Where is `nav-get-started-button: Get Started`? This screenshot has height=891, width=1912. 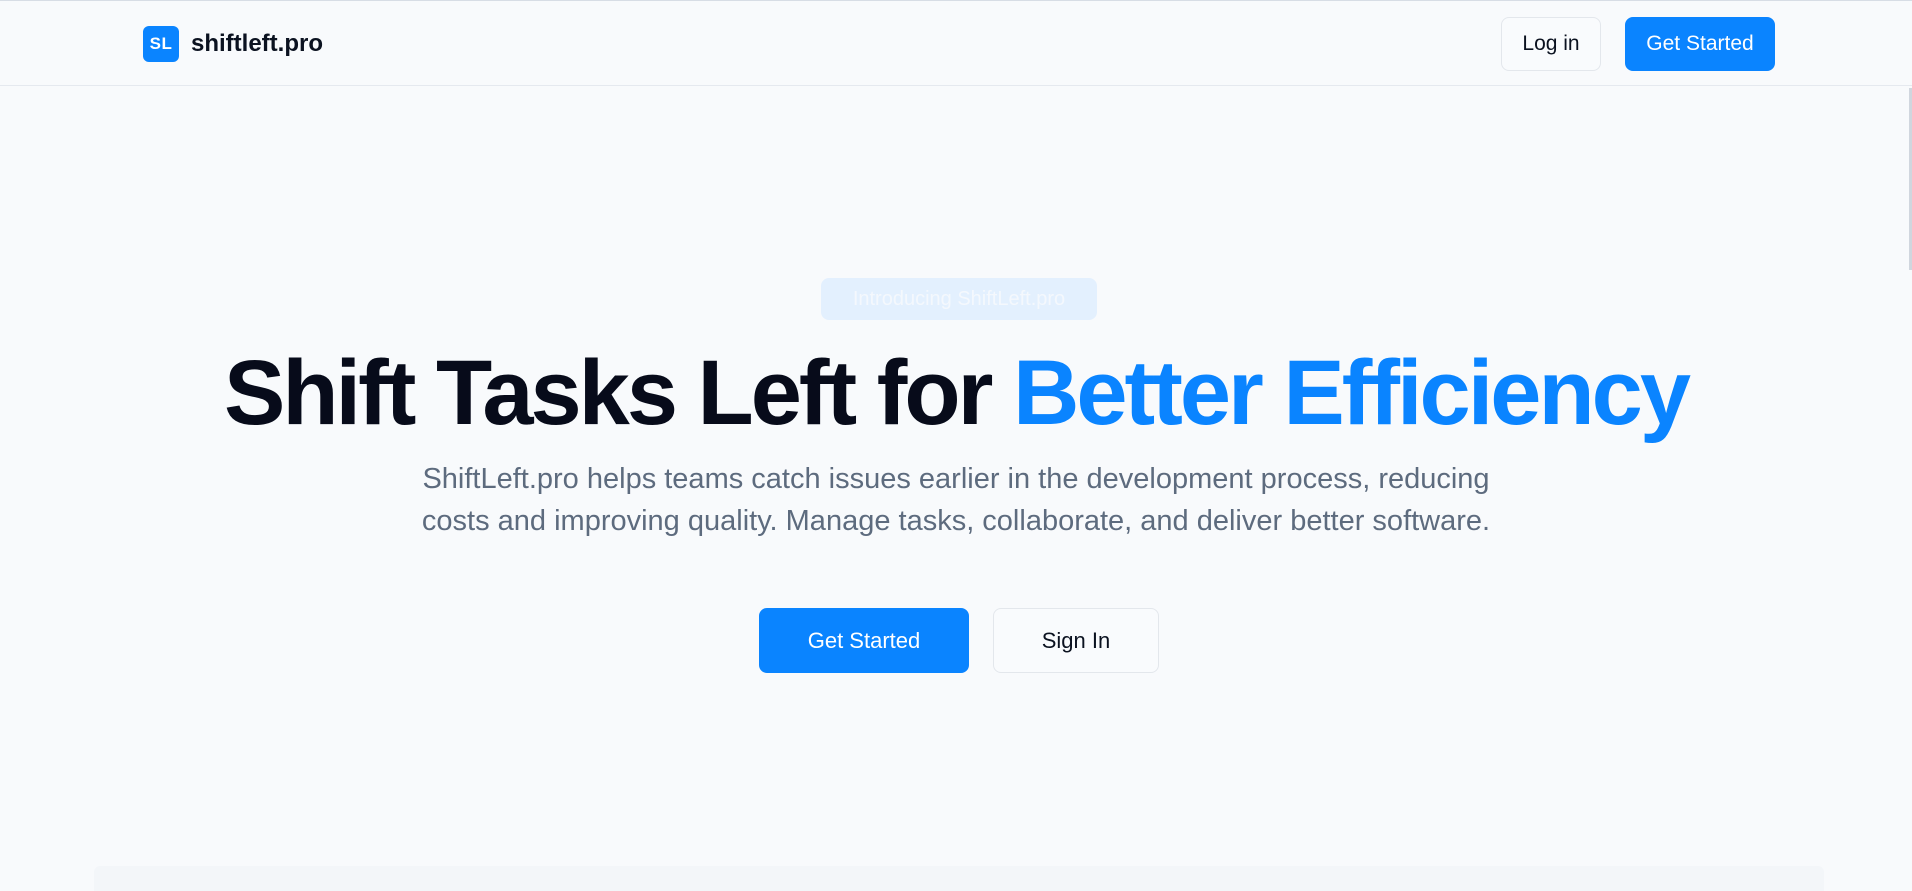
nav-get-started-button: Get Started is located at coordinates (1700, 44).